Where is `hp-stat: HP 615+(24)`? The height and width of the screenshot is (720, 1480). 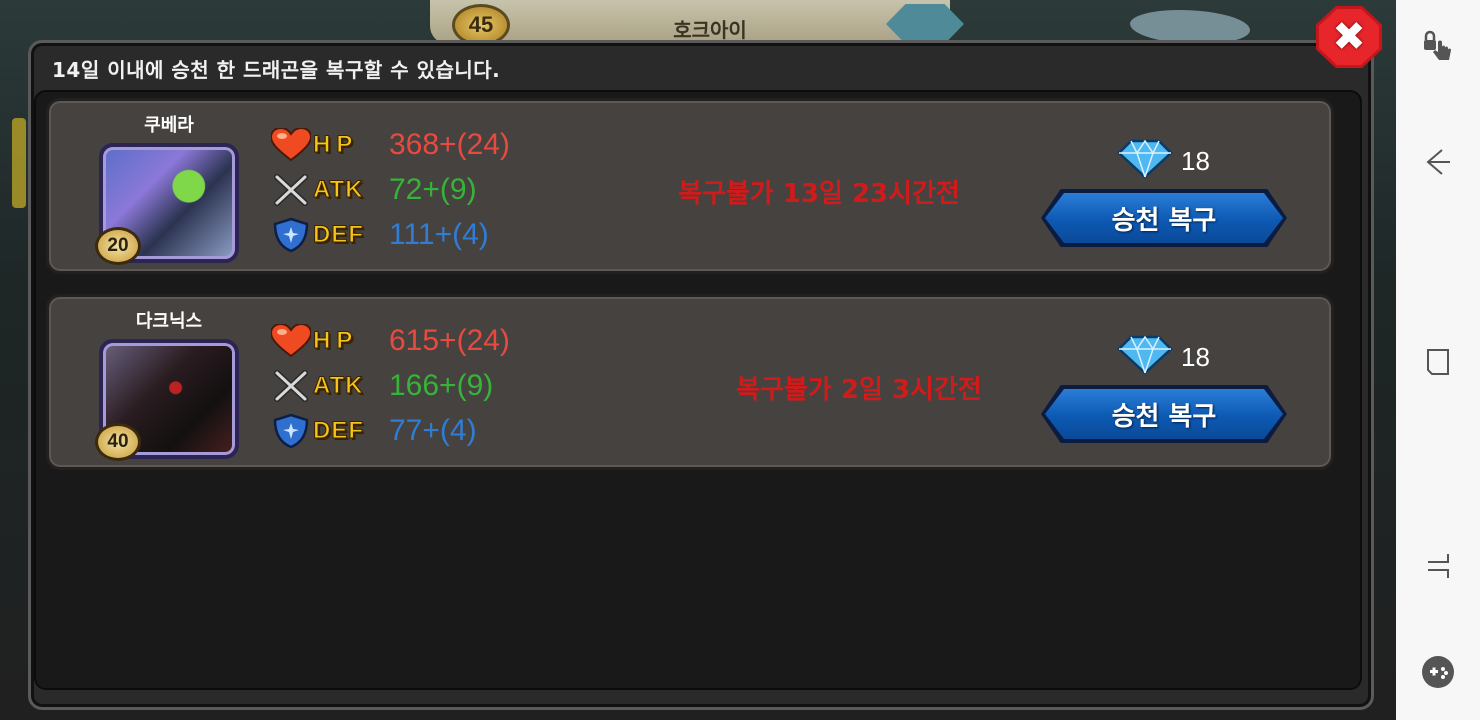
hp-stat: HP 615+(24) is located at coordinates (389, 341).